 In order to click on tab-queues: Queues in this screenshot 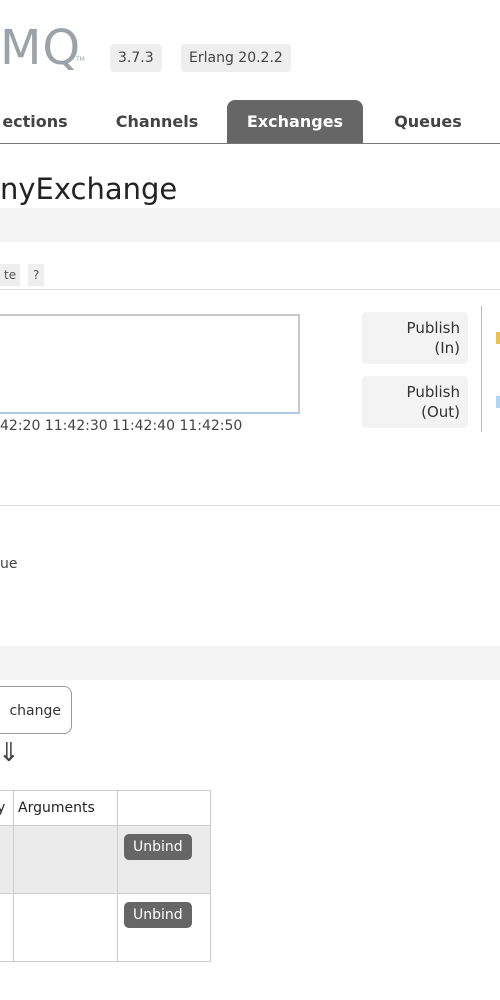, I will do `click(428, 121)`.